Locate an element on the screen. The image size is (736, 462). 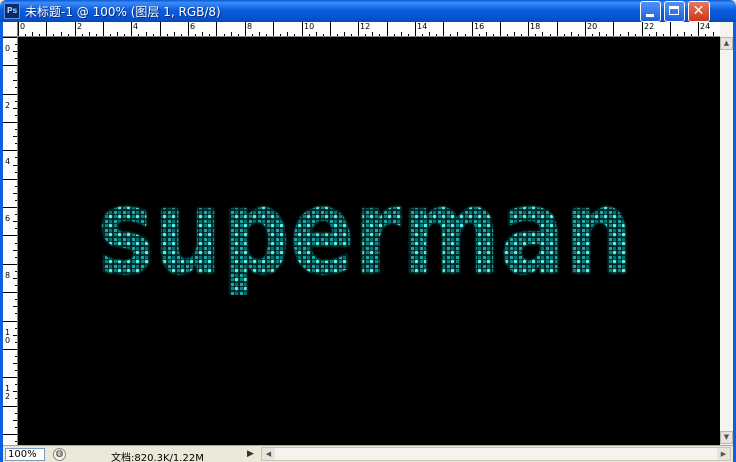
close-button: ✕ is located at coordinates (699, 11).